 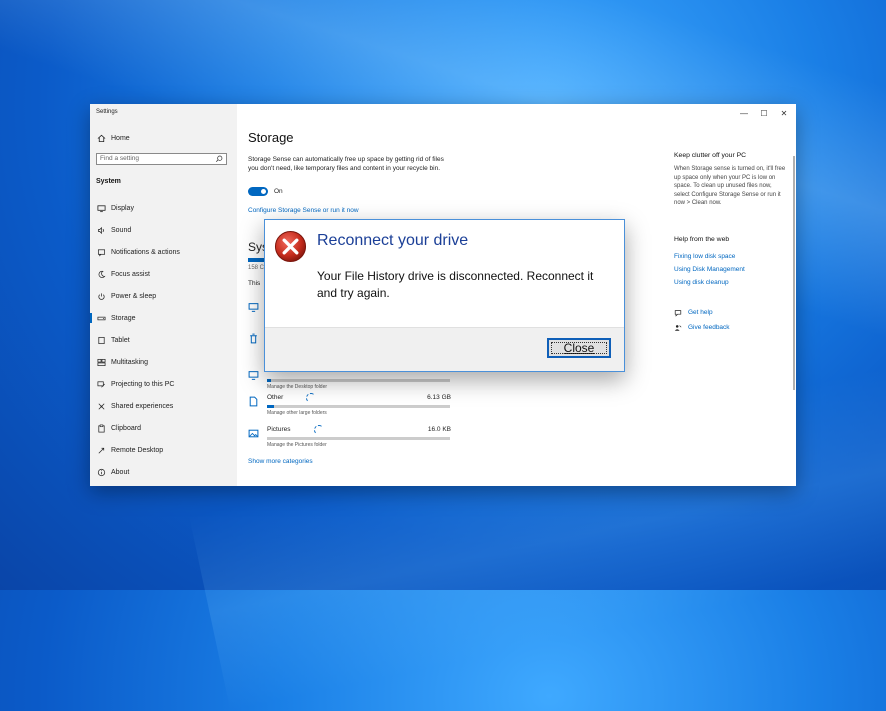 What do you see at coordinates (101, 230) in the screenshot?
I see `sound-icon` at bounding box center [101, 230].